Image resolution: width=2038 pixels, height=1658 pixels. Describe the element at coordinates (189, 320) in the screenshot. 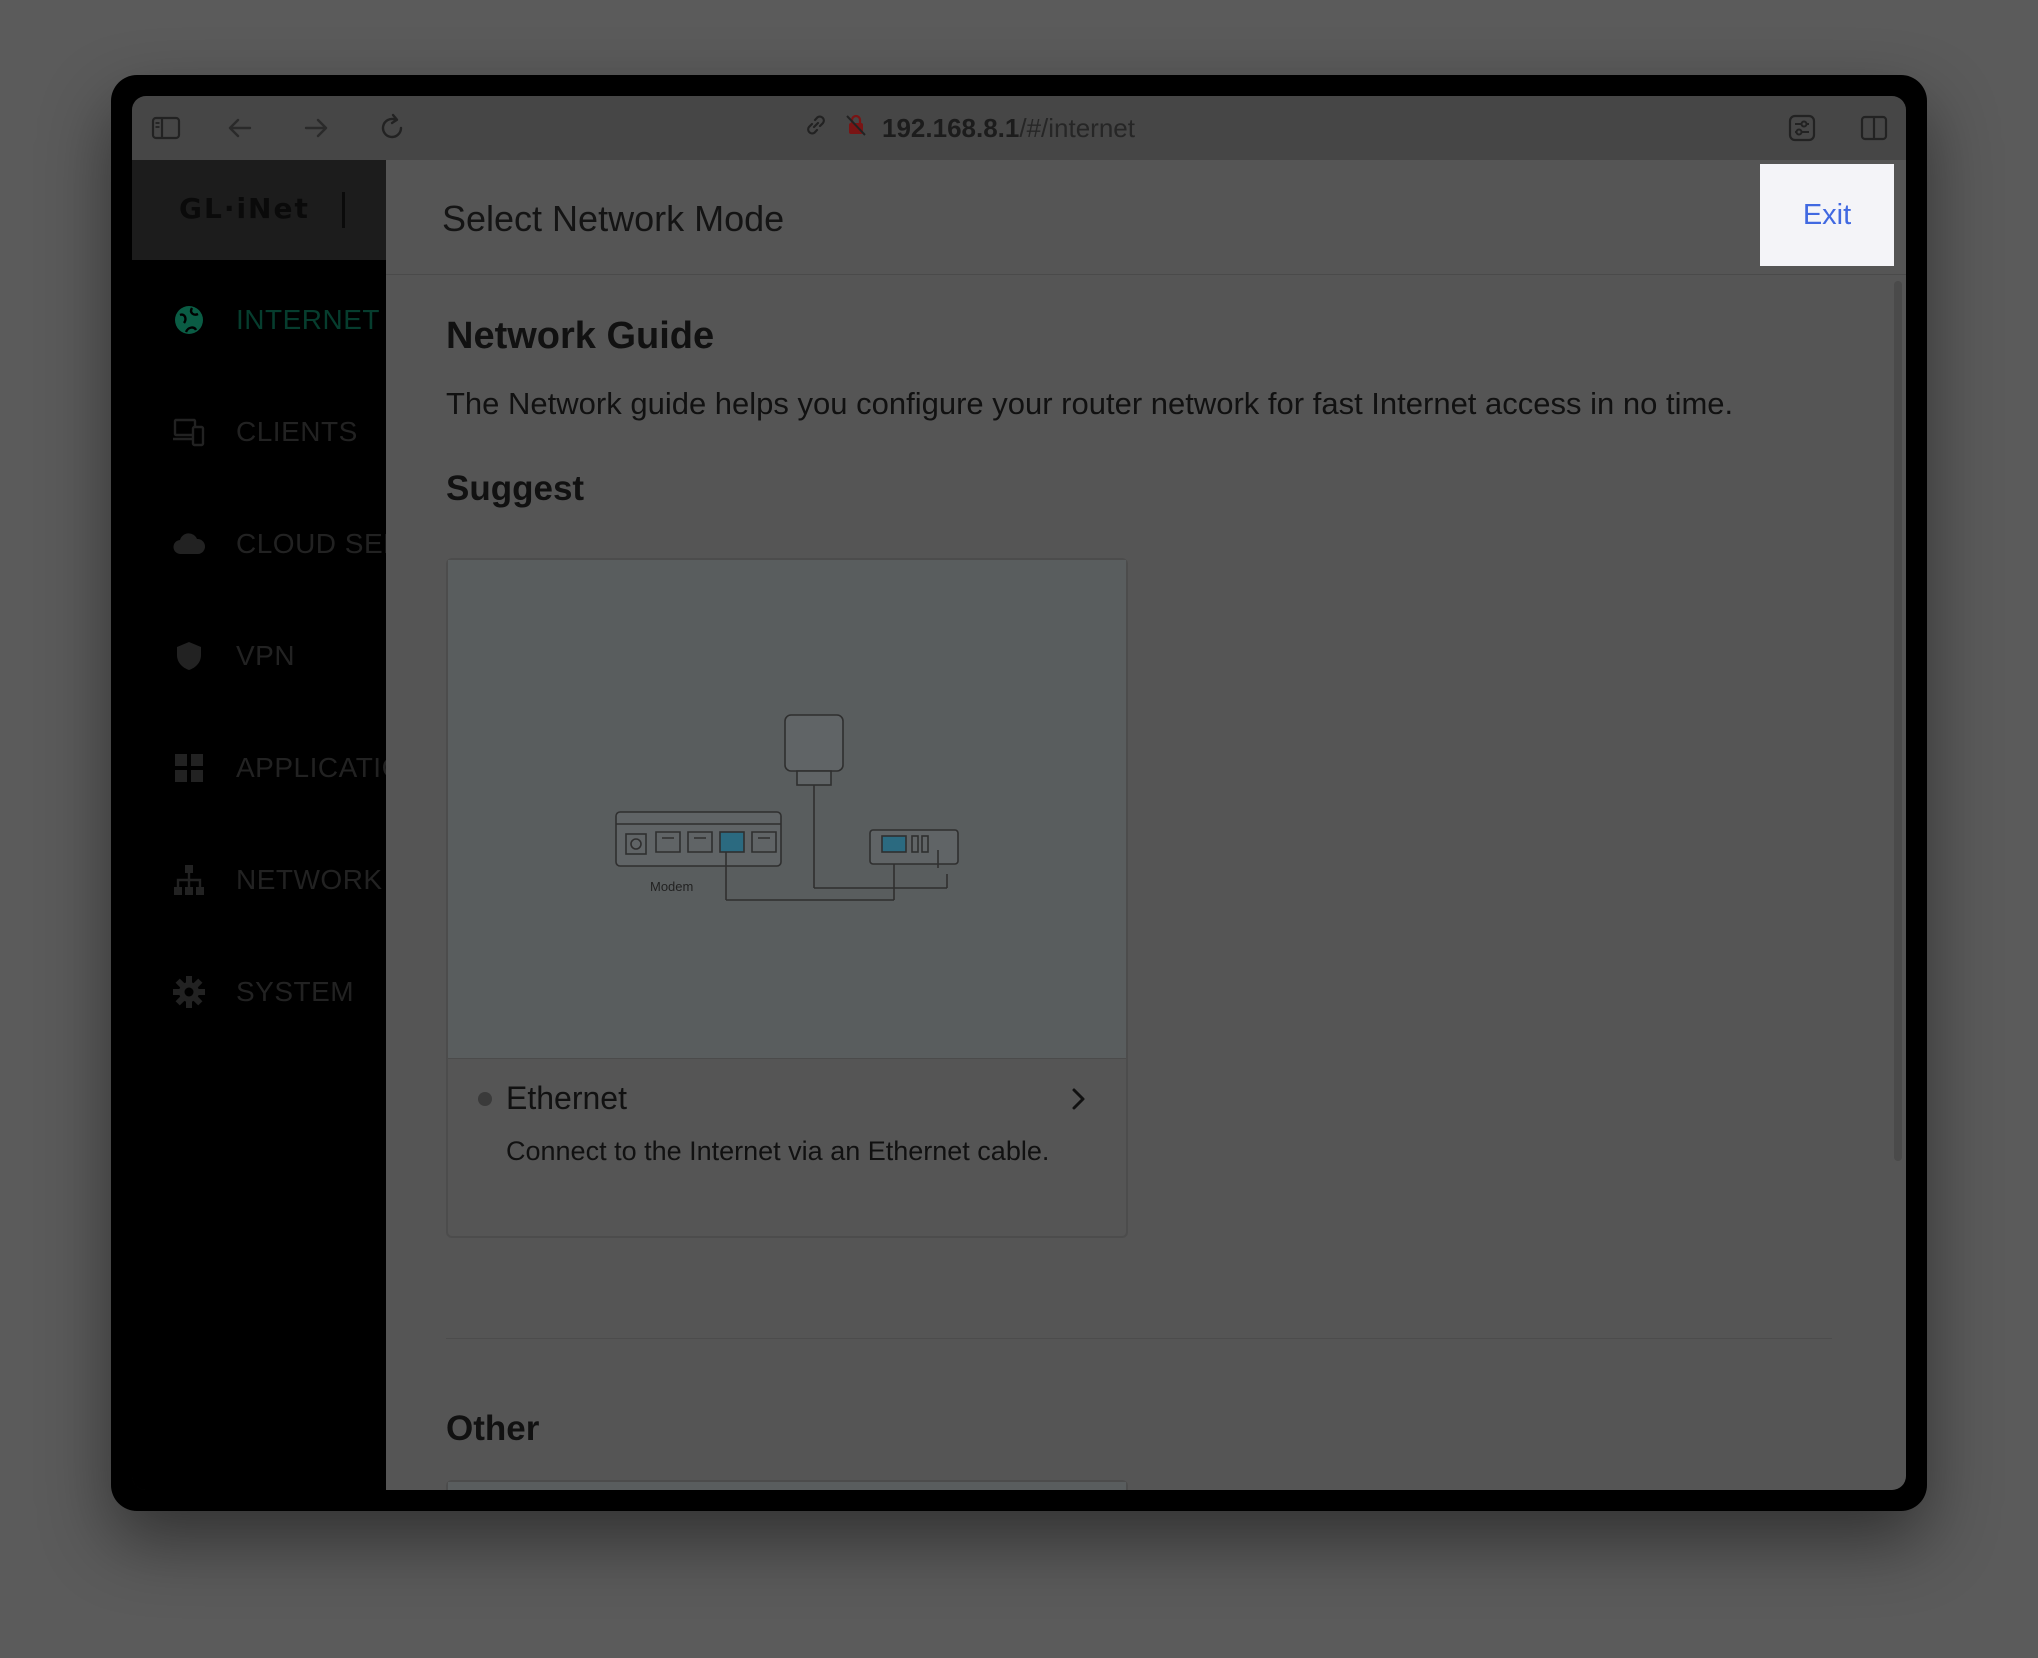

I see `globe-icon` at that location.